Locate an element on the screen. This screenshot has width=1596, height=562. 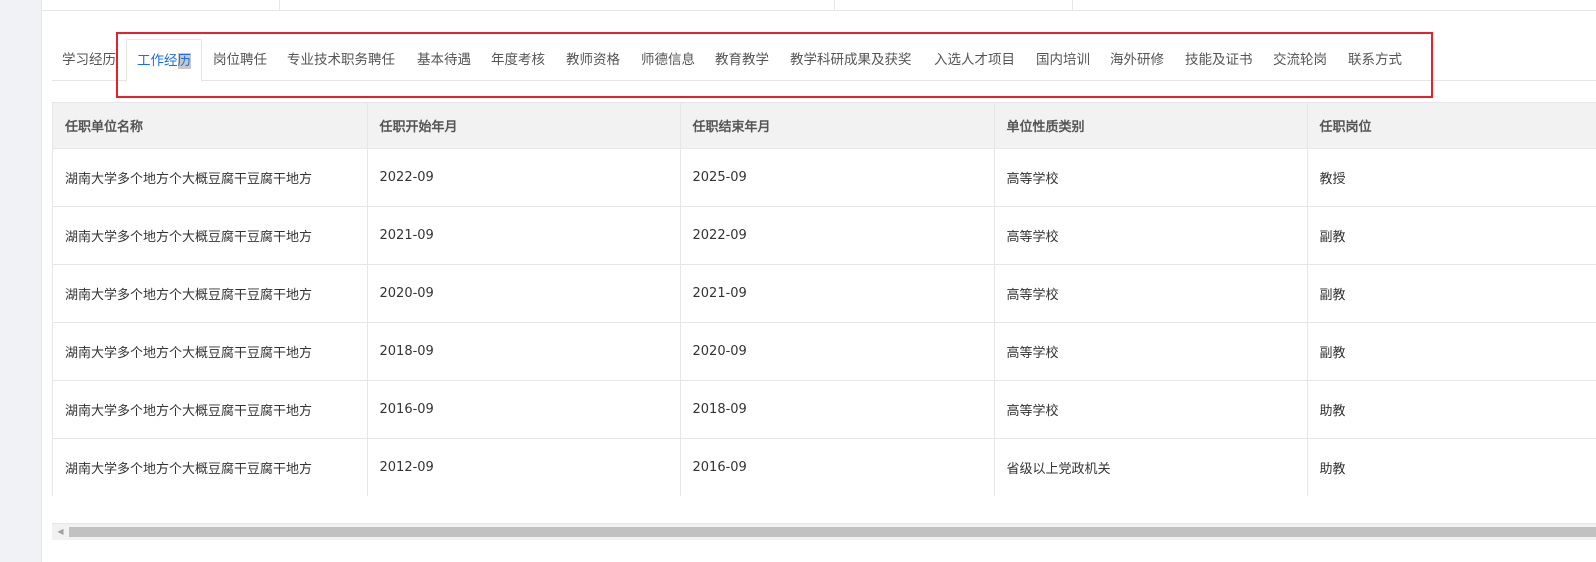
tab-basic-benefits: 基本待遇 is located at coordinates (444, 60).